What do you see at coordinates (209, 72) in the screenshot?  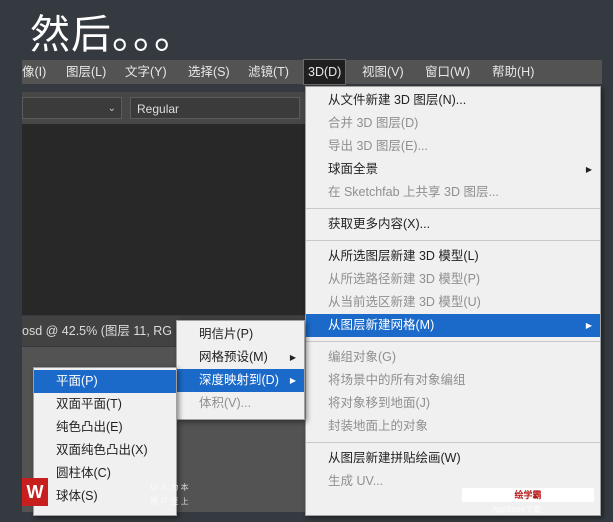 I see `menu-select: 选择(S)` at bounding box center [209, 72].